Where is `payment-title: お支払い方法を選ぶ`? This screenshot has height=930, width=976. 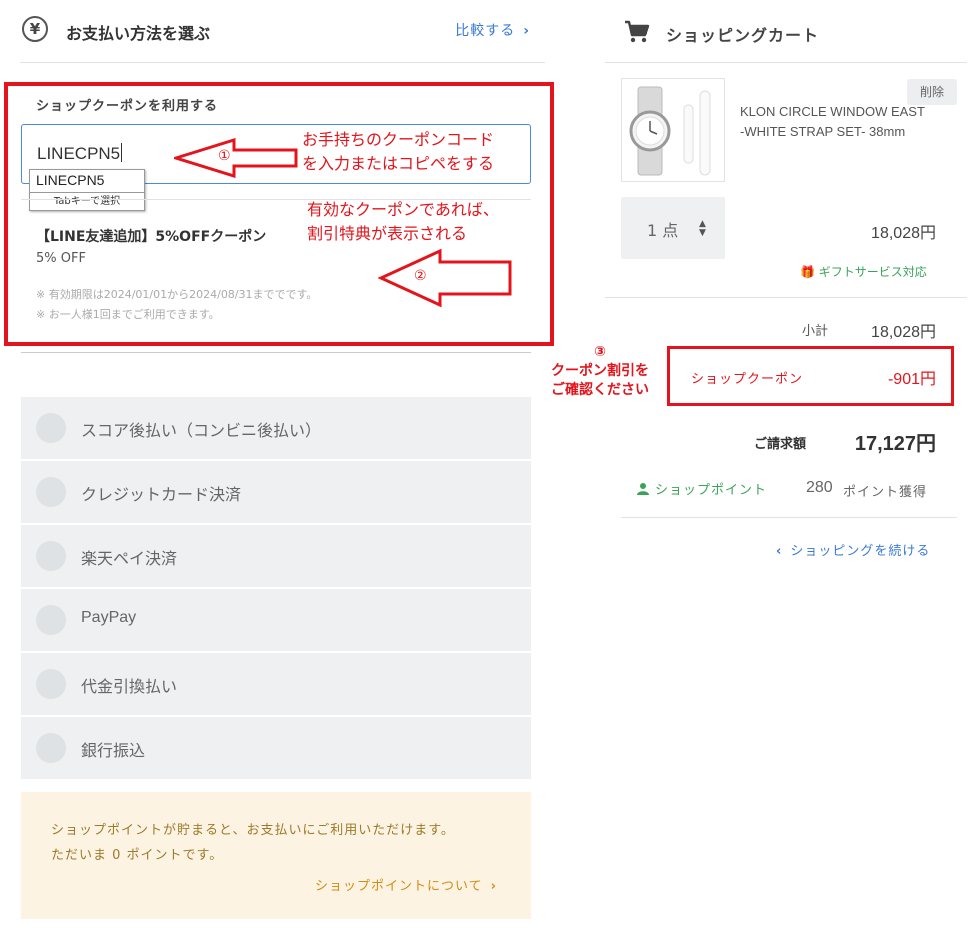
payment-title: お支払い方法を選ぶ is located at coordinates (138, 33).